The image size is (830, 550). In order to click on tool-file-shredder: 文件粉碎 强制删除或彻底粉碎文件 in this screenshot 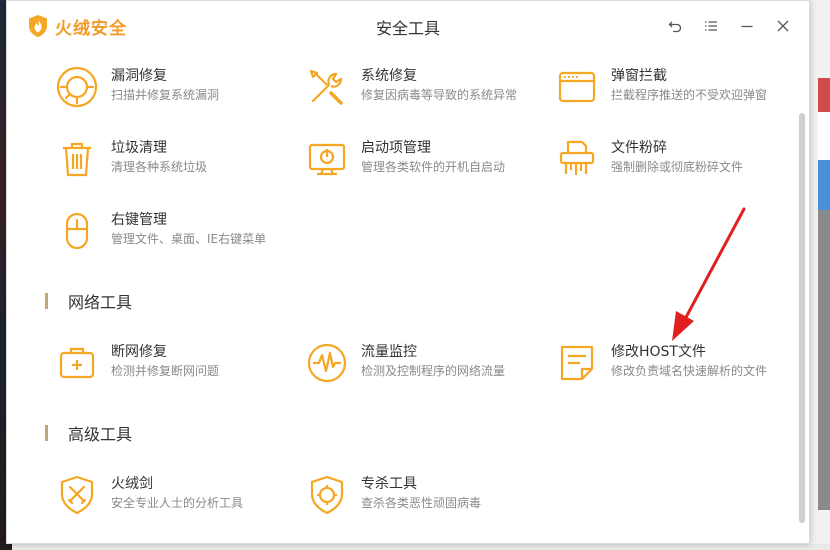, I will do `click(670, 161)`.